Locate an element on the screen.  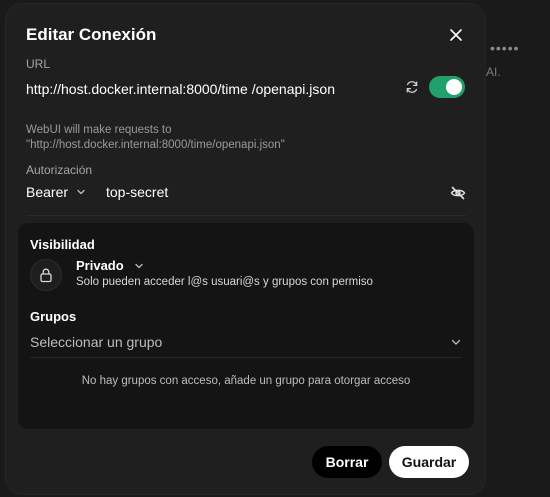
lock-icon is located at coordinates (46, 275).